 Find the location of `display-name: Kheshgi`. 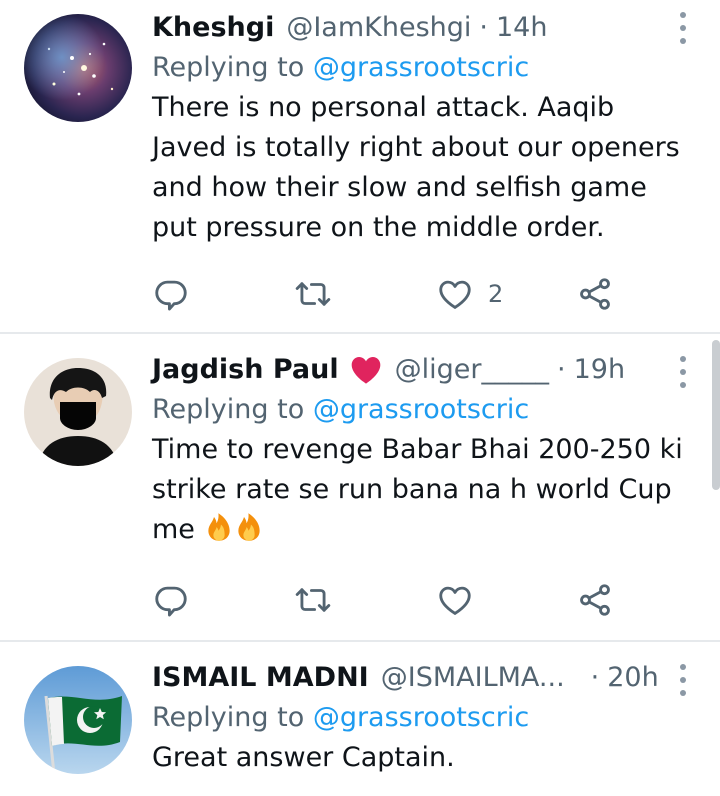

display-name: Kheshgi is located at coordinates (213, 28).